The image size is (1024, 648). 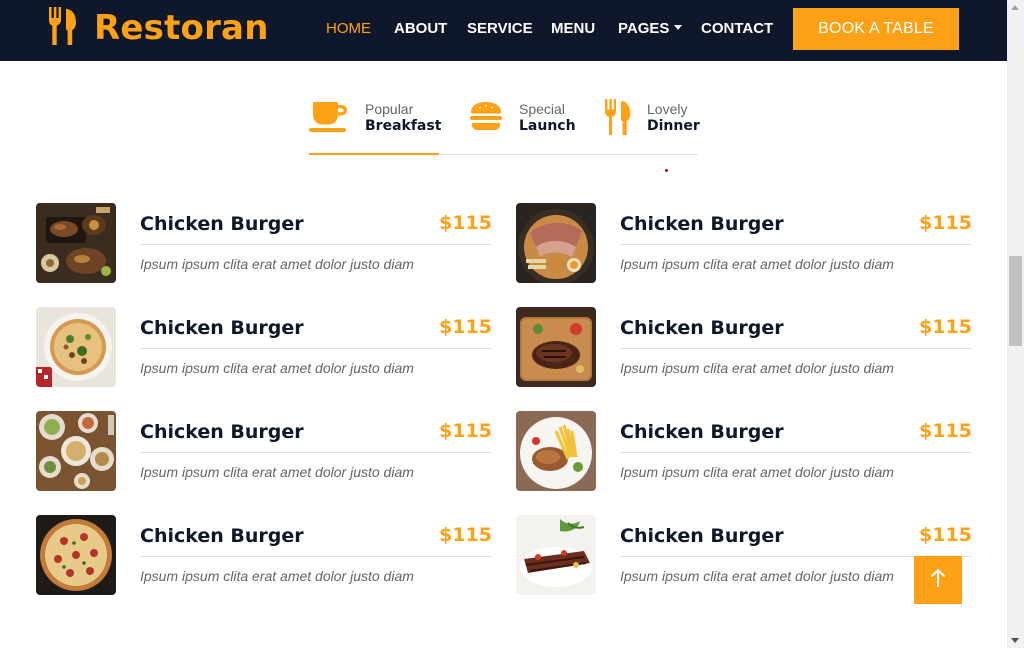 I want to click on back-to-top-button, so click(x=938, y=580).